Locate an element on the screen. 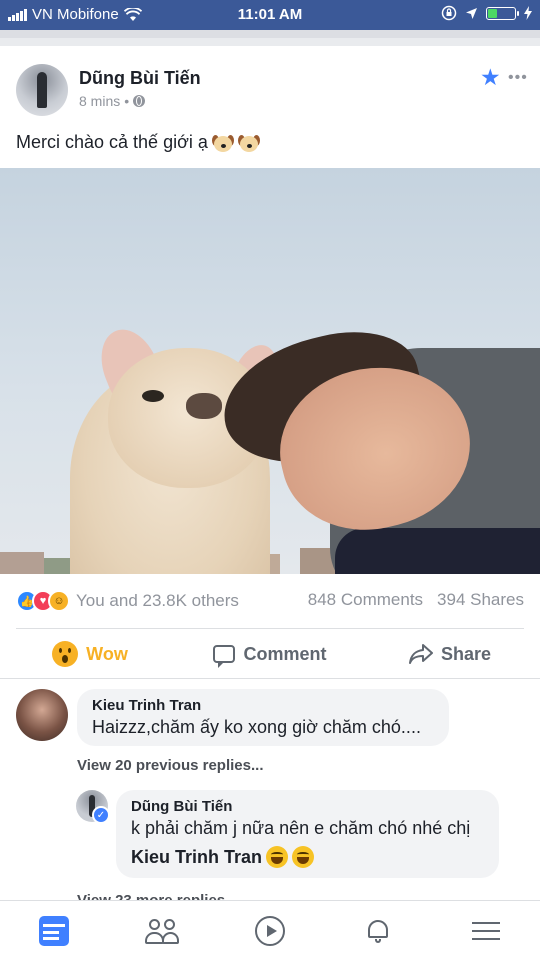 The image size is (540, 961). engagement-counts: 848 Comments 394 Shares is located at coordinates (416, 600).